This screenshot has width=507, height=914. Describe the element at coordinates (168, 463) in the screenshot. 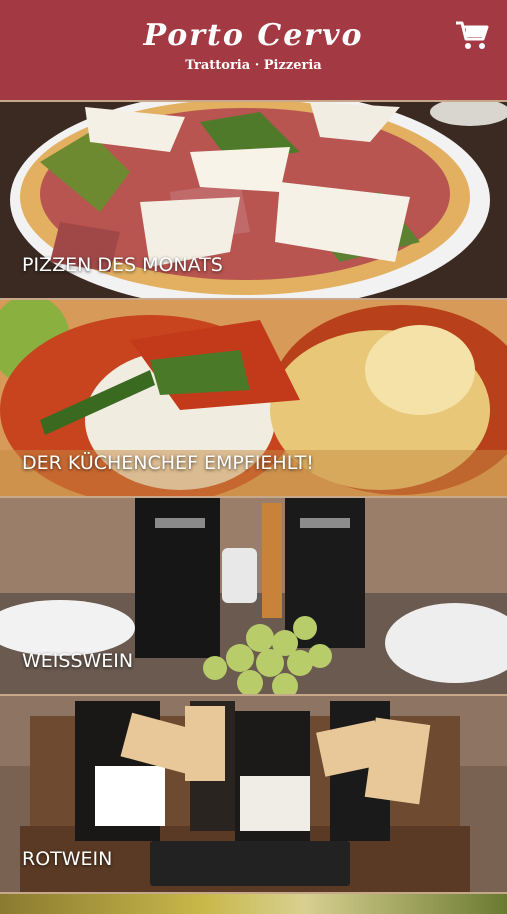

I see `category-label: DER KÜCHENCHEF EMPFIEHLT!` at that location.